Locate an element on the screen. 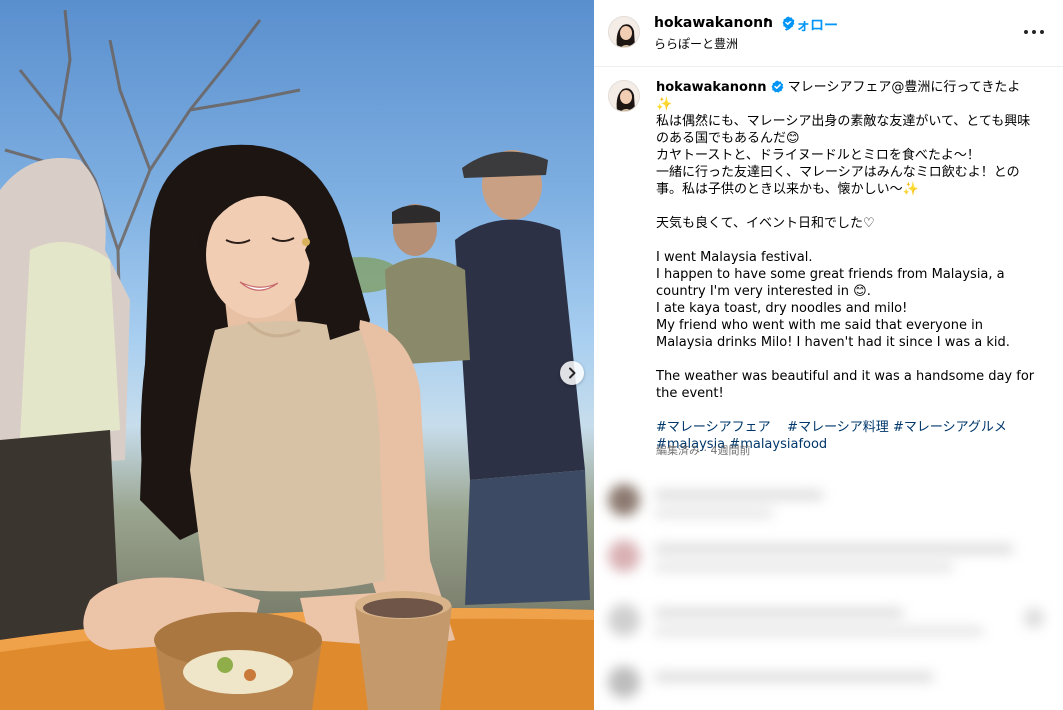 The width and height of the screenshot is (1063, 710). hashtag-link: #マレーシア料理 is located at coordinates (838, 427).